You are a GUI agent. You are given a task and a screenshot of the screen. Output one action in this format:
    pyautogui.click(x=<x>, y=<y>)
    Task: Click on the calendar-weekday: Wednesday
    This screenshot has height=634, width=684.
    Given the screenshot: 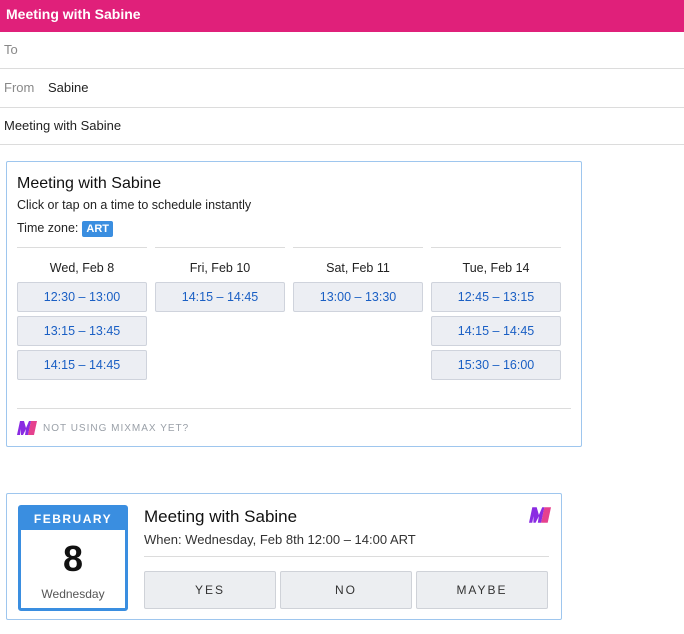 What is the action you would take?
    pyautogui.click(x=73, y=594)
    